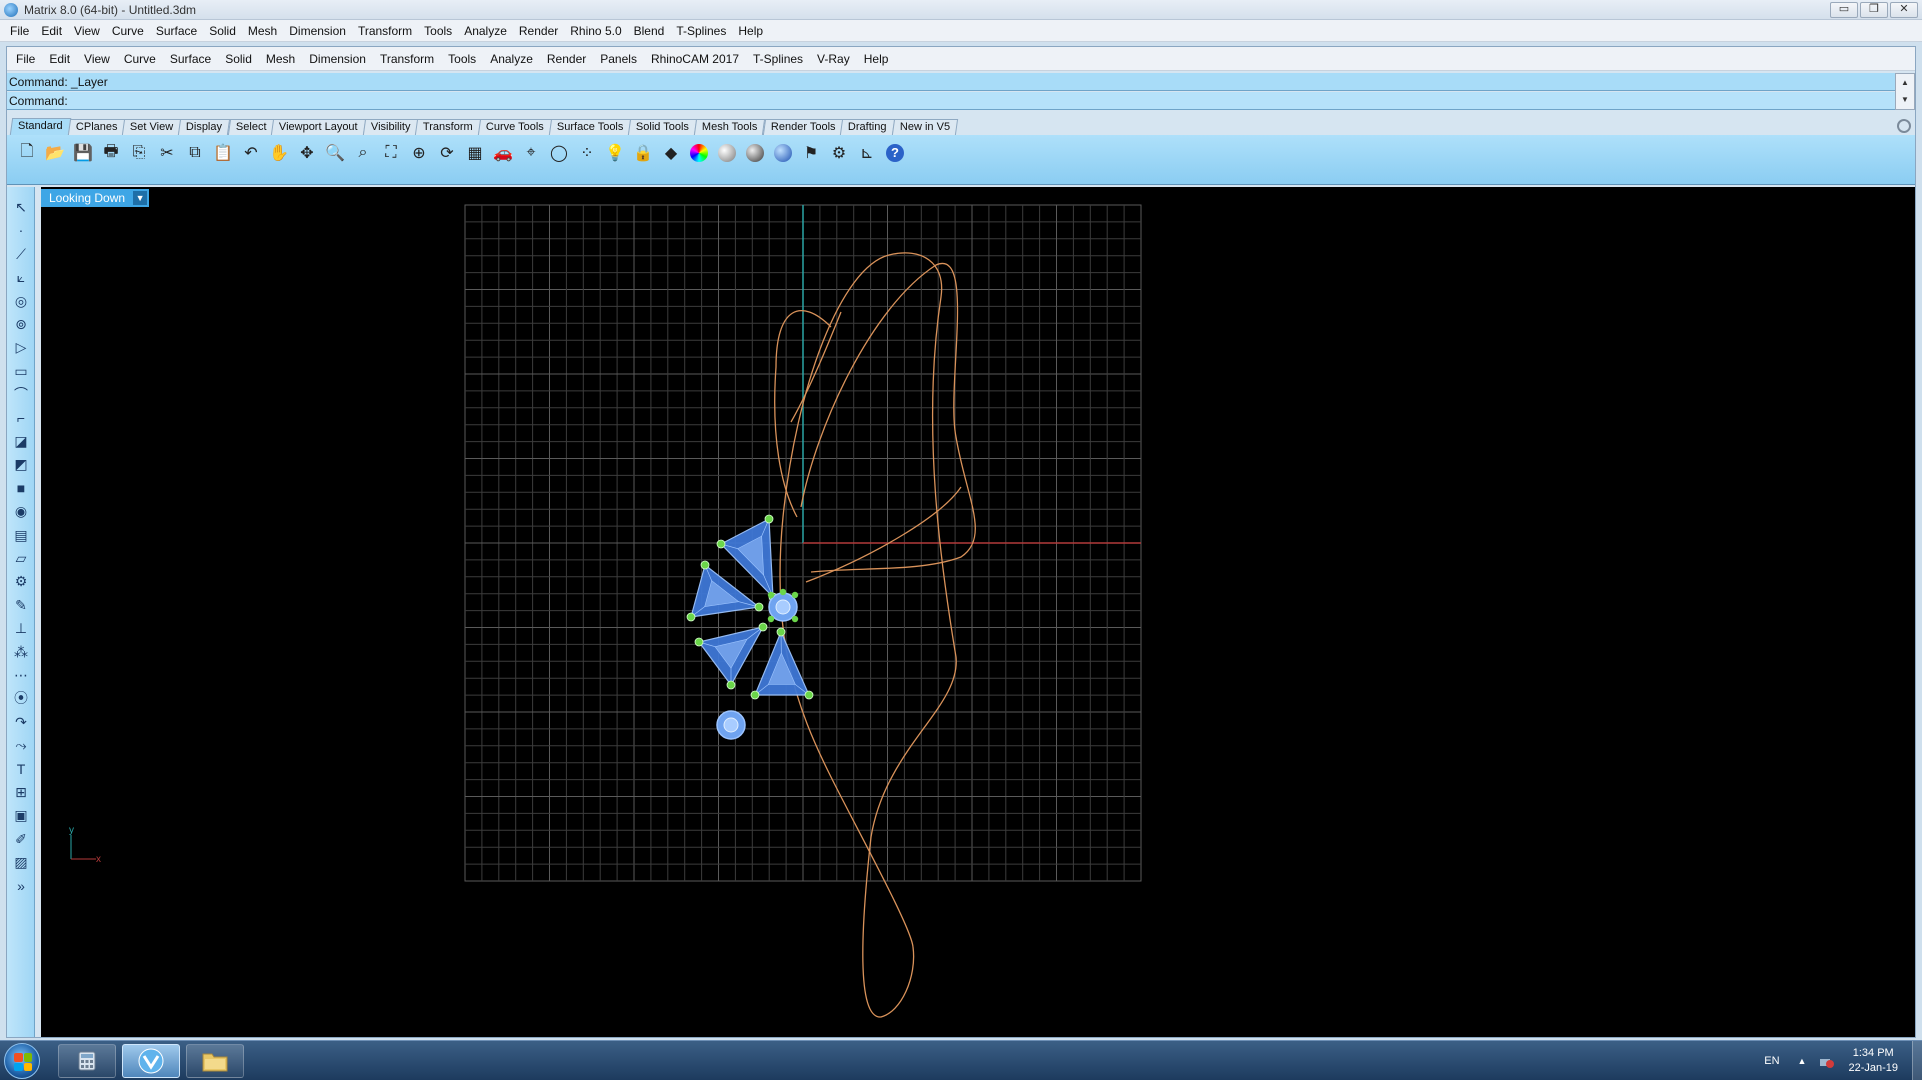 This screenshot has height=1080, width=1922. I want to click on light-bulb-icon: 💡, so click(615, 153).